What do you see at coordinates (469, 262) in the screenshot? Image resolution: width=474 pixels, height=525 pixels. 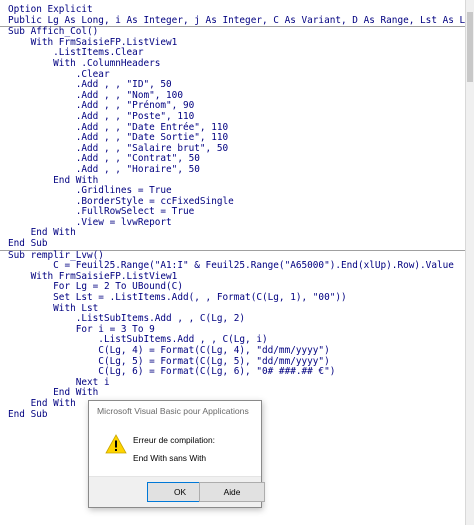 I see `vertical-scrollbar` at bounding box center [469, 262].